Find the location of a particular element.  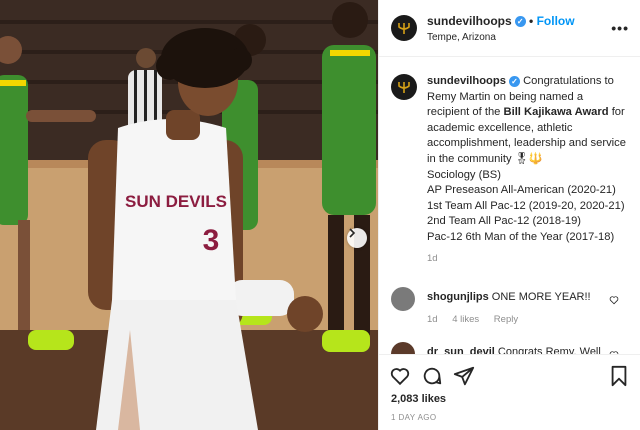

comment-time: 1d is located at coordinates (432, 319).